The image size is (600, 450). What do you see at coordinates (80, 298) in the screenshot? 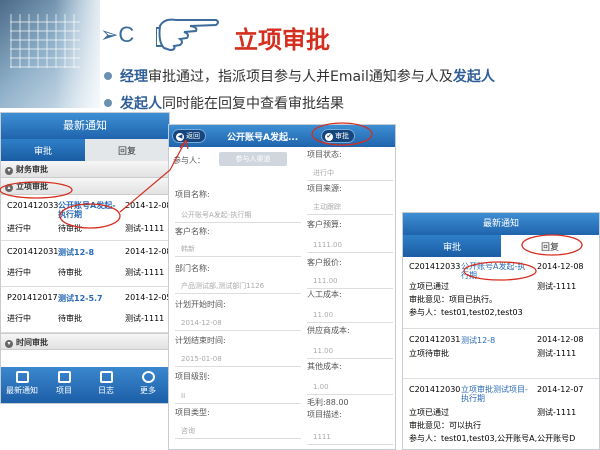
I see `record-name-link: 测试12-5.7` at bounding box center [80, 298].